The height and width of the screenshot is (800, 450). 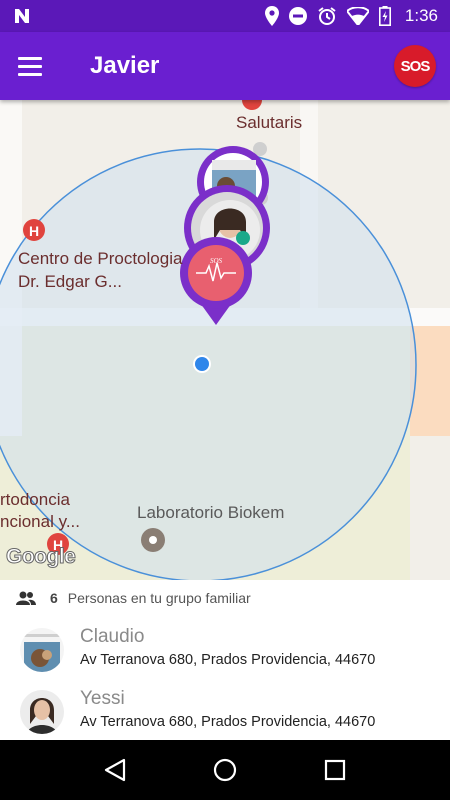 What do you see at coordinates (115, 770) in the screenshot?
I see `back-icon` at bounding box center [115, 770].